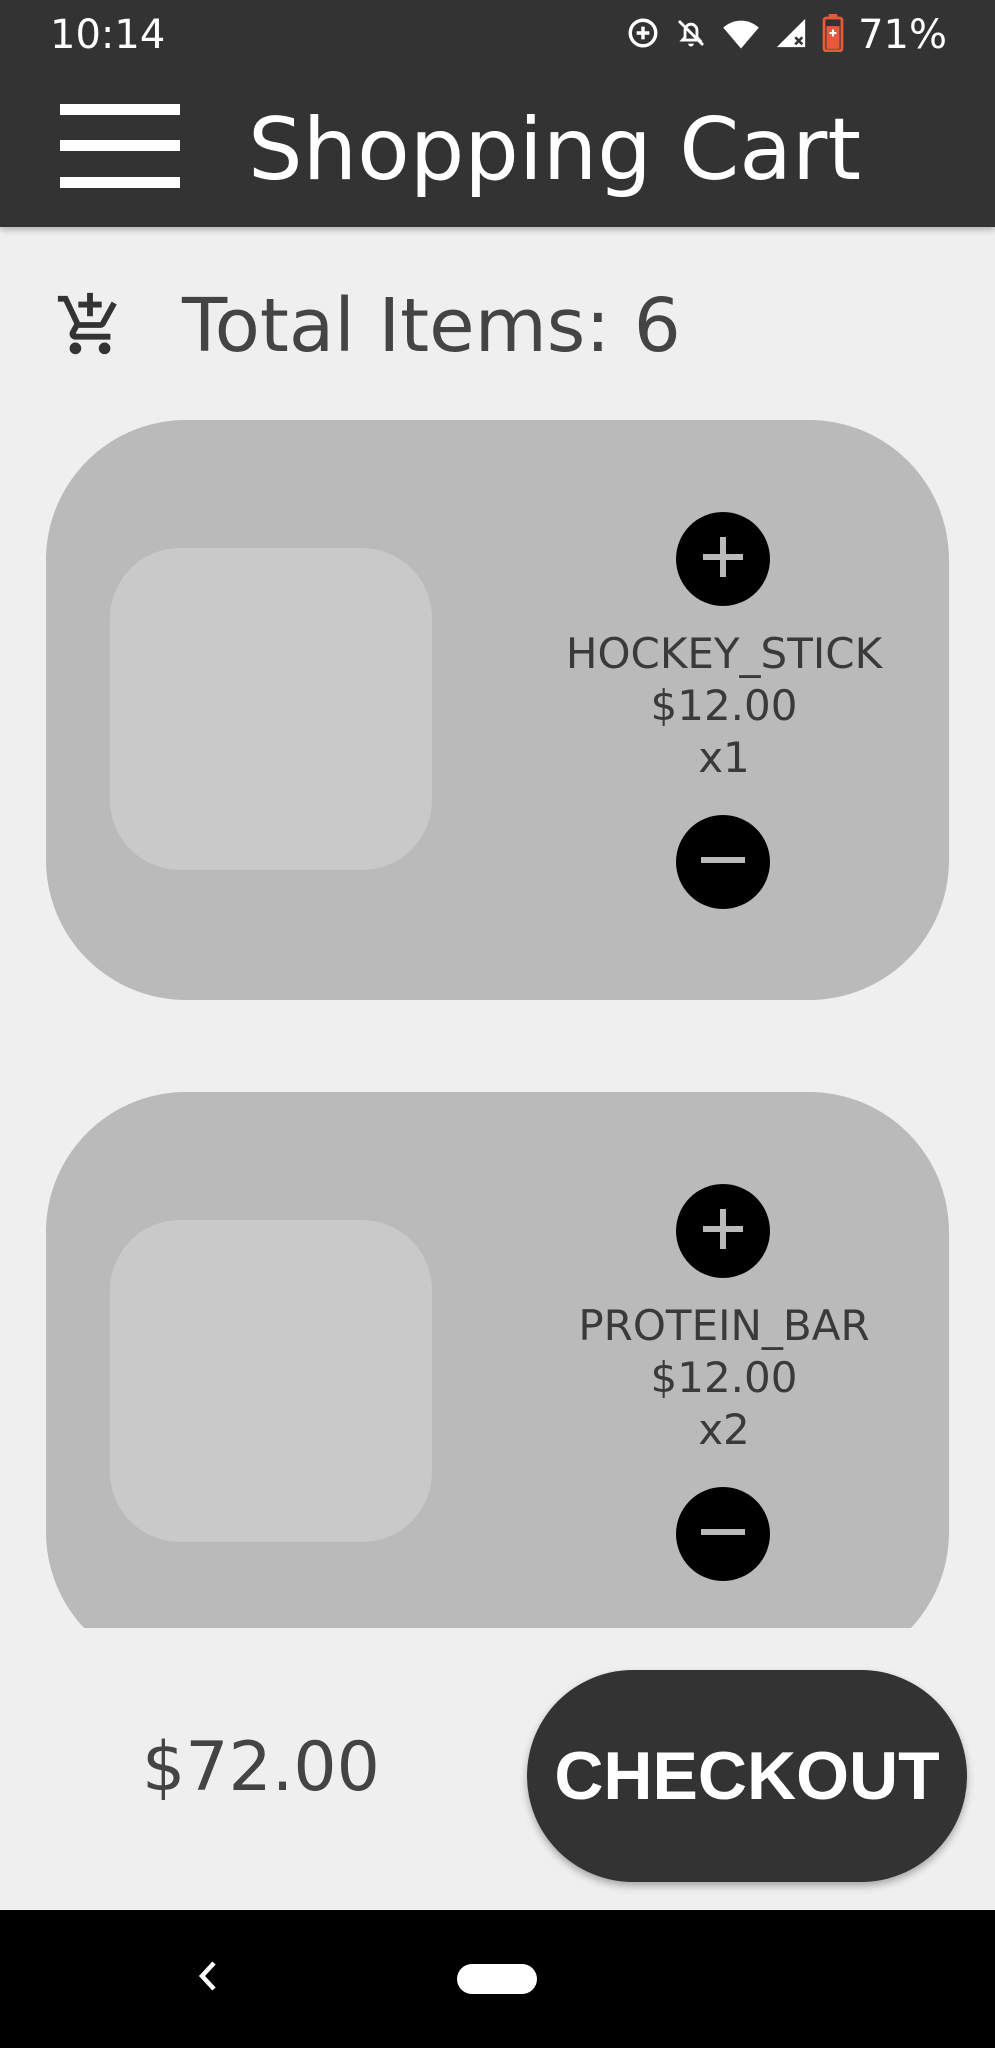 Image resolution: width=995 pixels, height=2048 pixels. What do you see at coordinates (741, 35) in the screenshot?
I see `wifi-icon` at bounding box center [741, 35].